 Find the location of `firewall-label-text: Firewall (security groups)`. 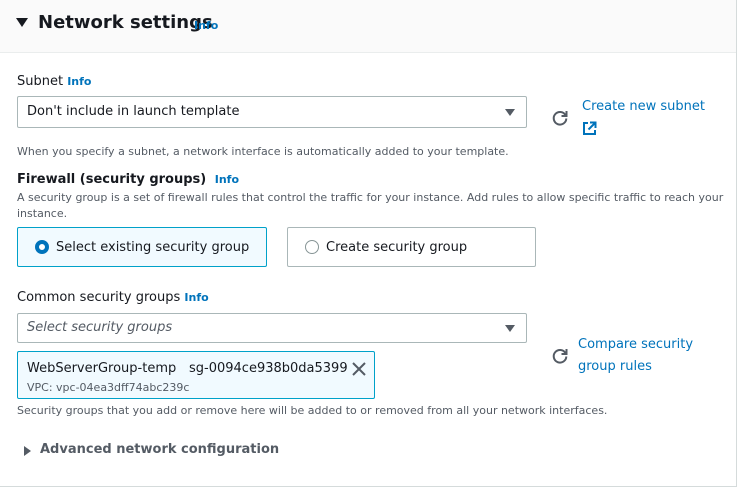

firewall-label-text: Firewall (security groups) is located at coordinates (112, 179).